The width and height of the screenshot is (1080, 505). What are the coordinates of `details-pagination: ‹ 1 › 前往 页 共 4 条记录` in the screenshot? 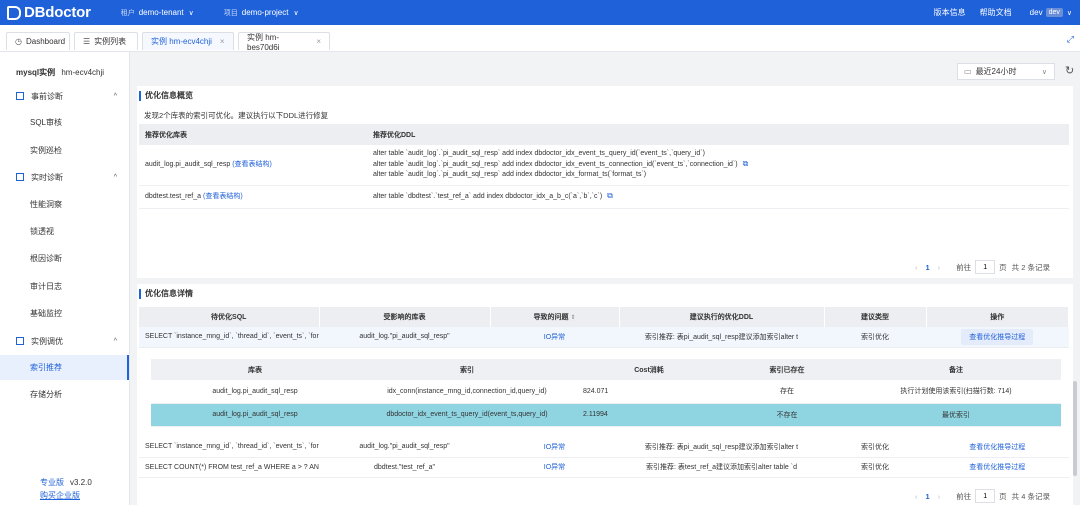 It's located at (978, 496).